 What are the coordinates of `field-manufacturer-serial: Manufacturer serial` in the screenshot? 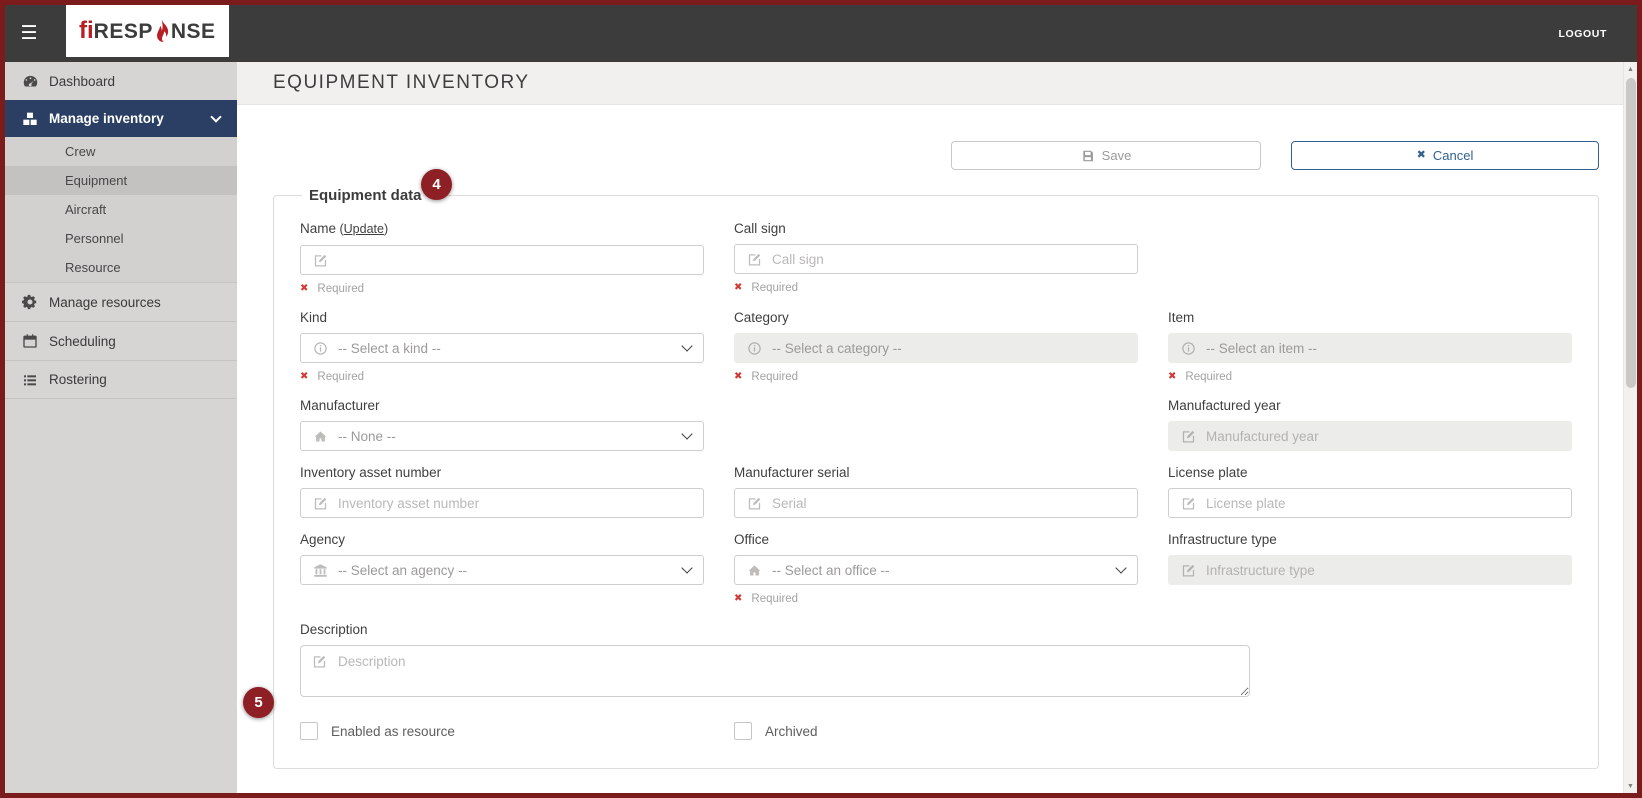 It's located at (936, 491).